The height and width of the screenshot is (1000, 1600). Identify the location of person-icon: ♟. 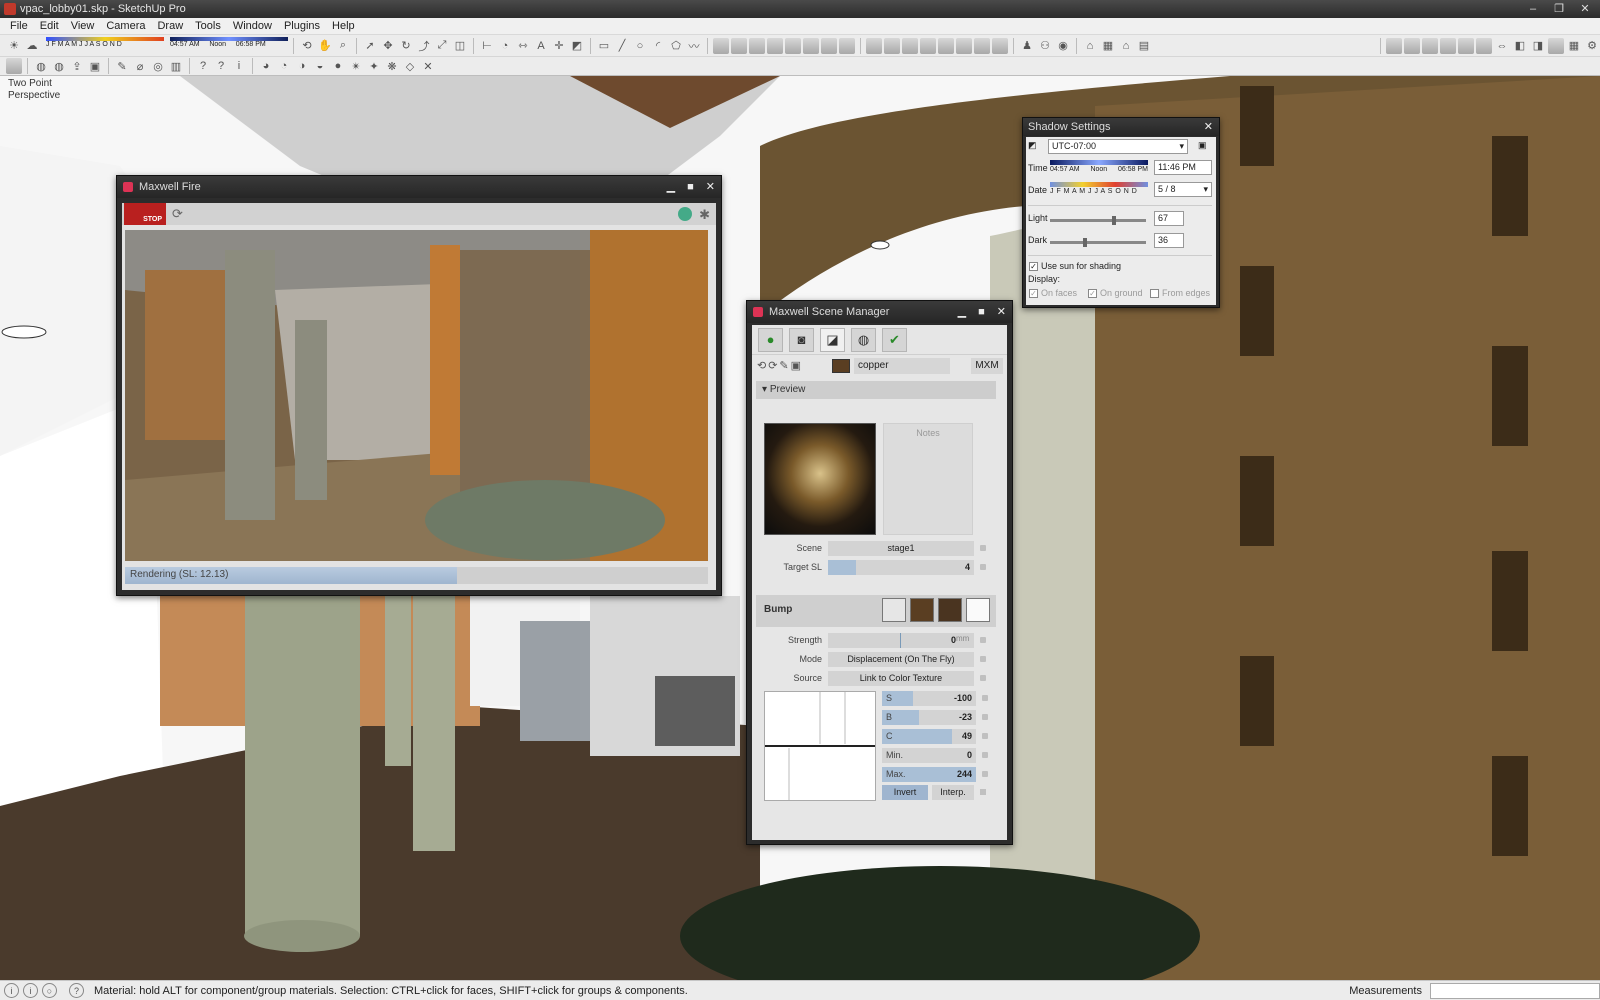
(1027, 46).